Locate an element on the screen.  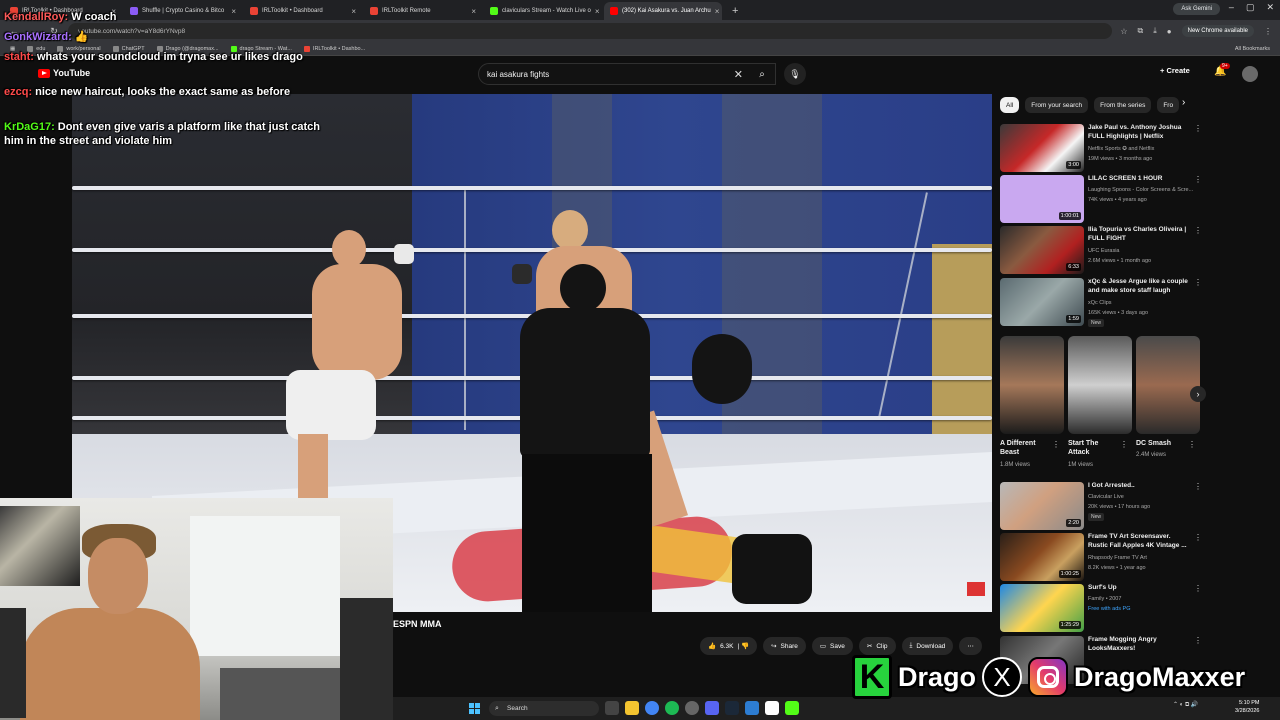
browser-tab: IRLToolkit Remote × is located at coordinates (423, 11).